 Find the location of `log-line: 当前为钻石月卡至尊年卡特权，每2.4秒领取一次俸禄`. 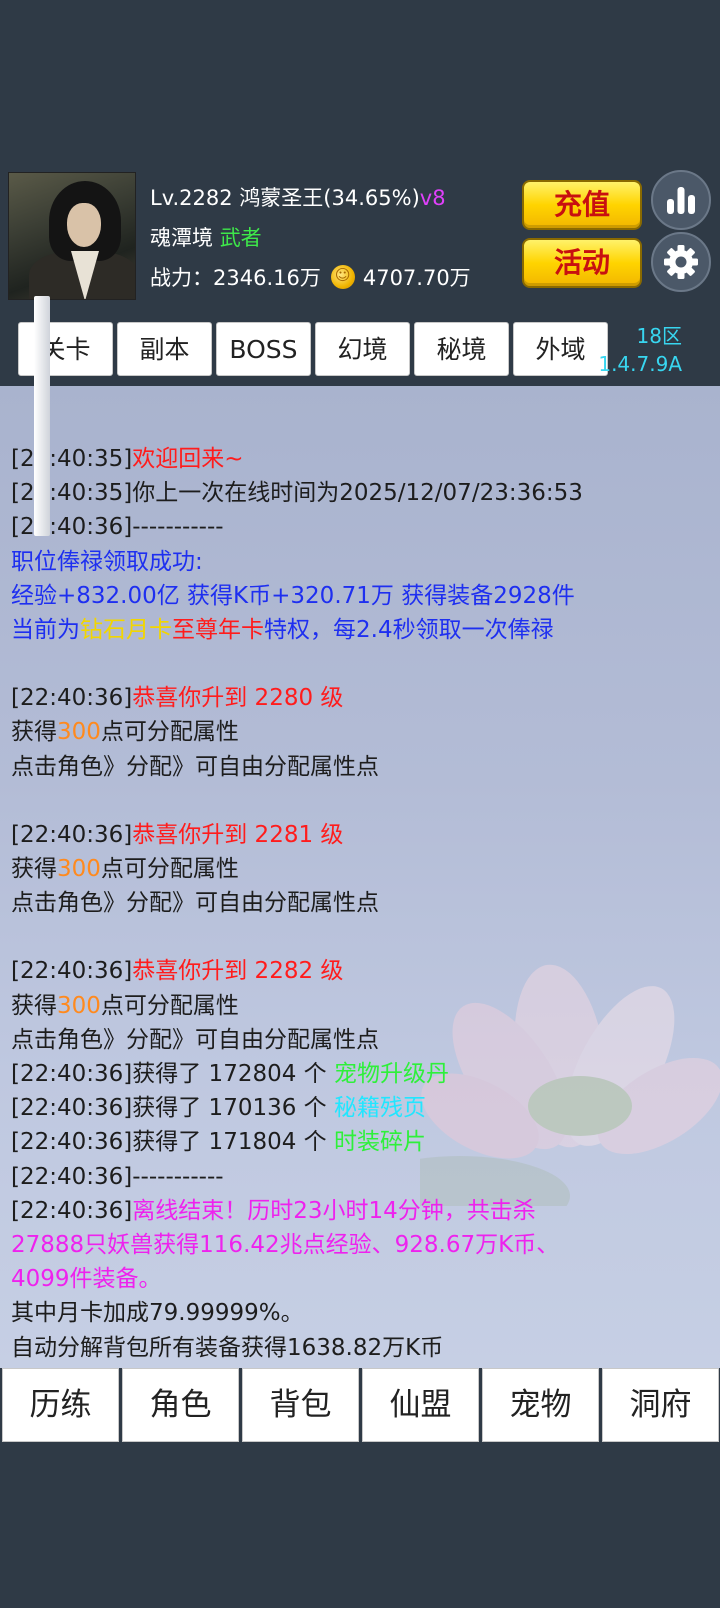

log-line: 当前为钻石月卡至尊年卡特权，每2.4秒领取一次俸禄 is located at coordinates (282, 630).